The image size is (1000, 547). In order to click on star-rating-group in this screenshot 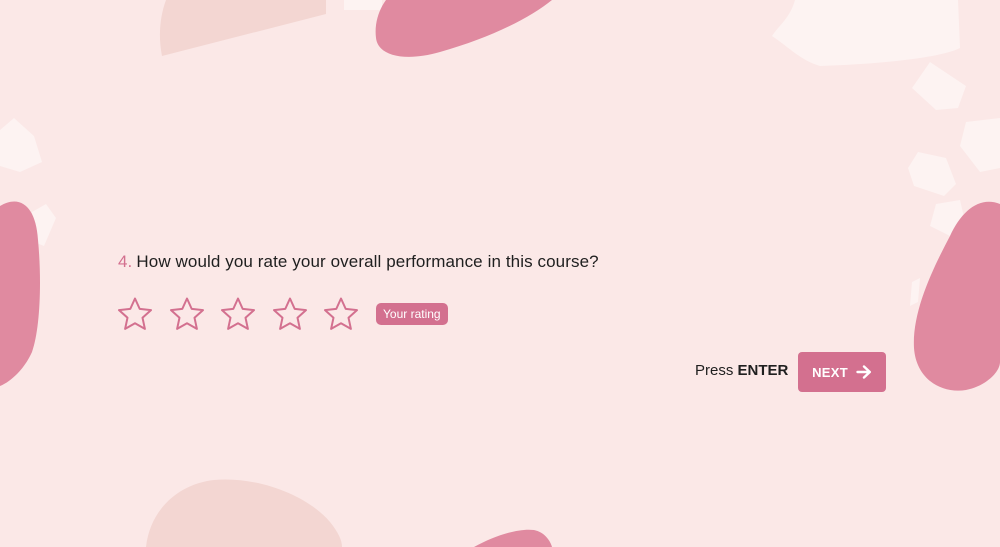, I will do `click(245, 314)`.